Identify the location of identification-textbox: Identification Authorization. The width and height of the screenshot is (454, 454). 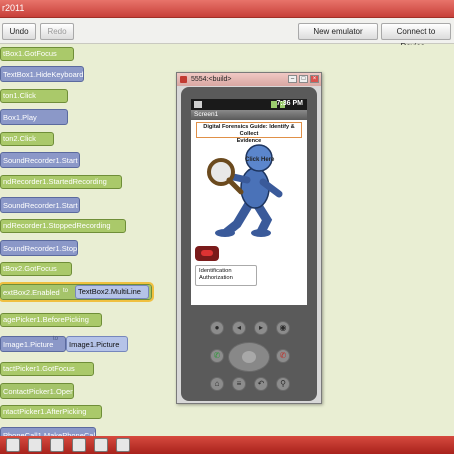
(226, 275).